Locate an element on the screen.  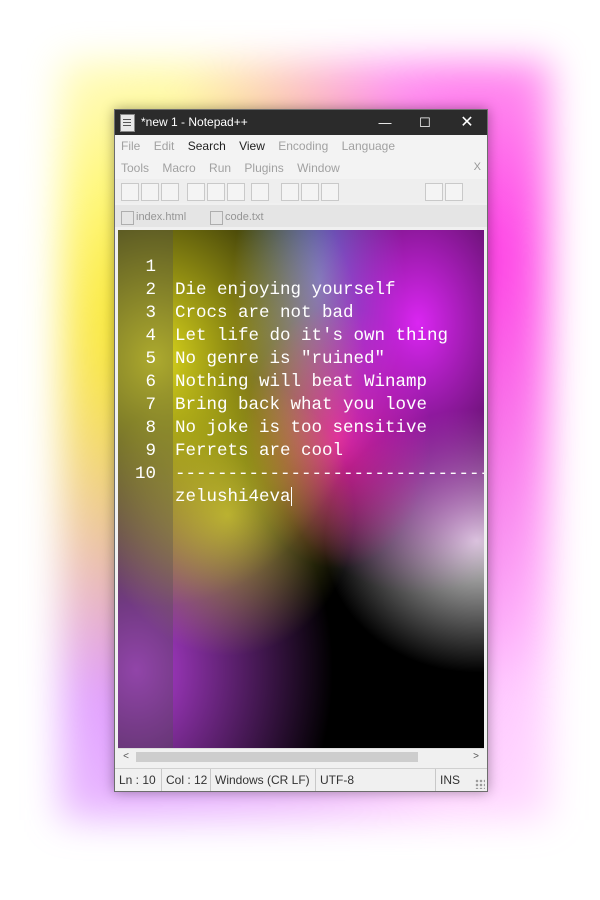
menu-language: Language is located at coordinates (368, 146).